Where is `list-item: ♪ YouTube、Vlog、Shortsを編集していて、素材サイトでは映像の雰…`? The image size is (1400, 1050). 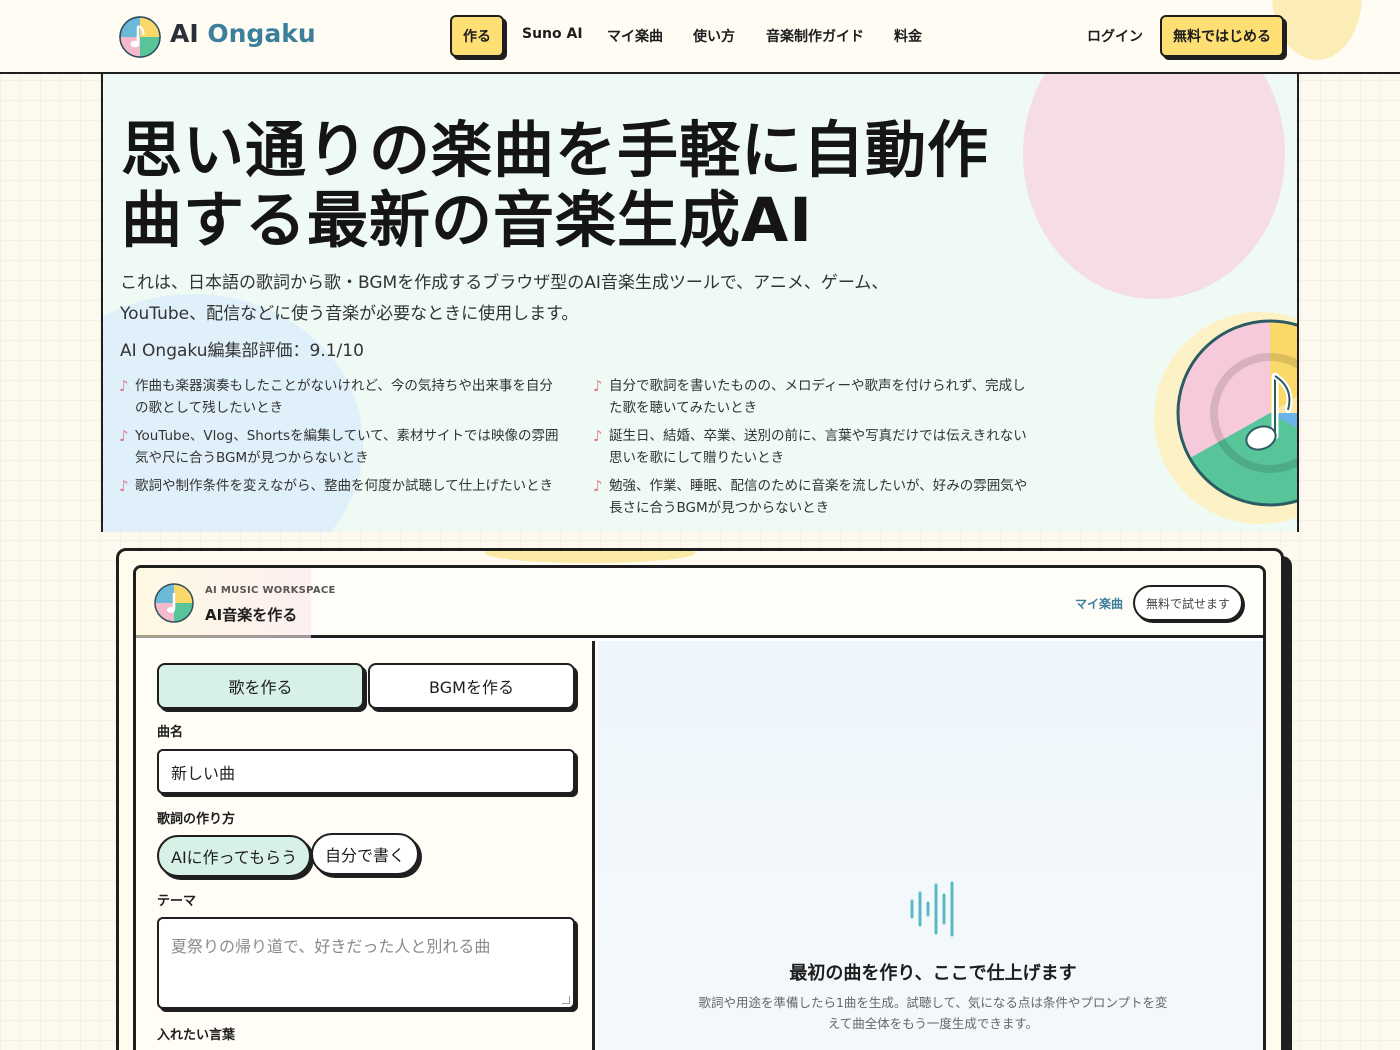 list-item: ♪ YouTube、Vlog、Shortsを編集していて、素材サイトでは映像の雰… is located at coordinates (356, 447).